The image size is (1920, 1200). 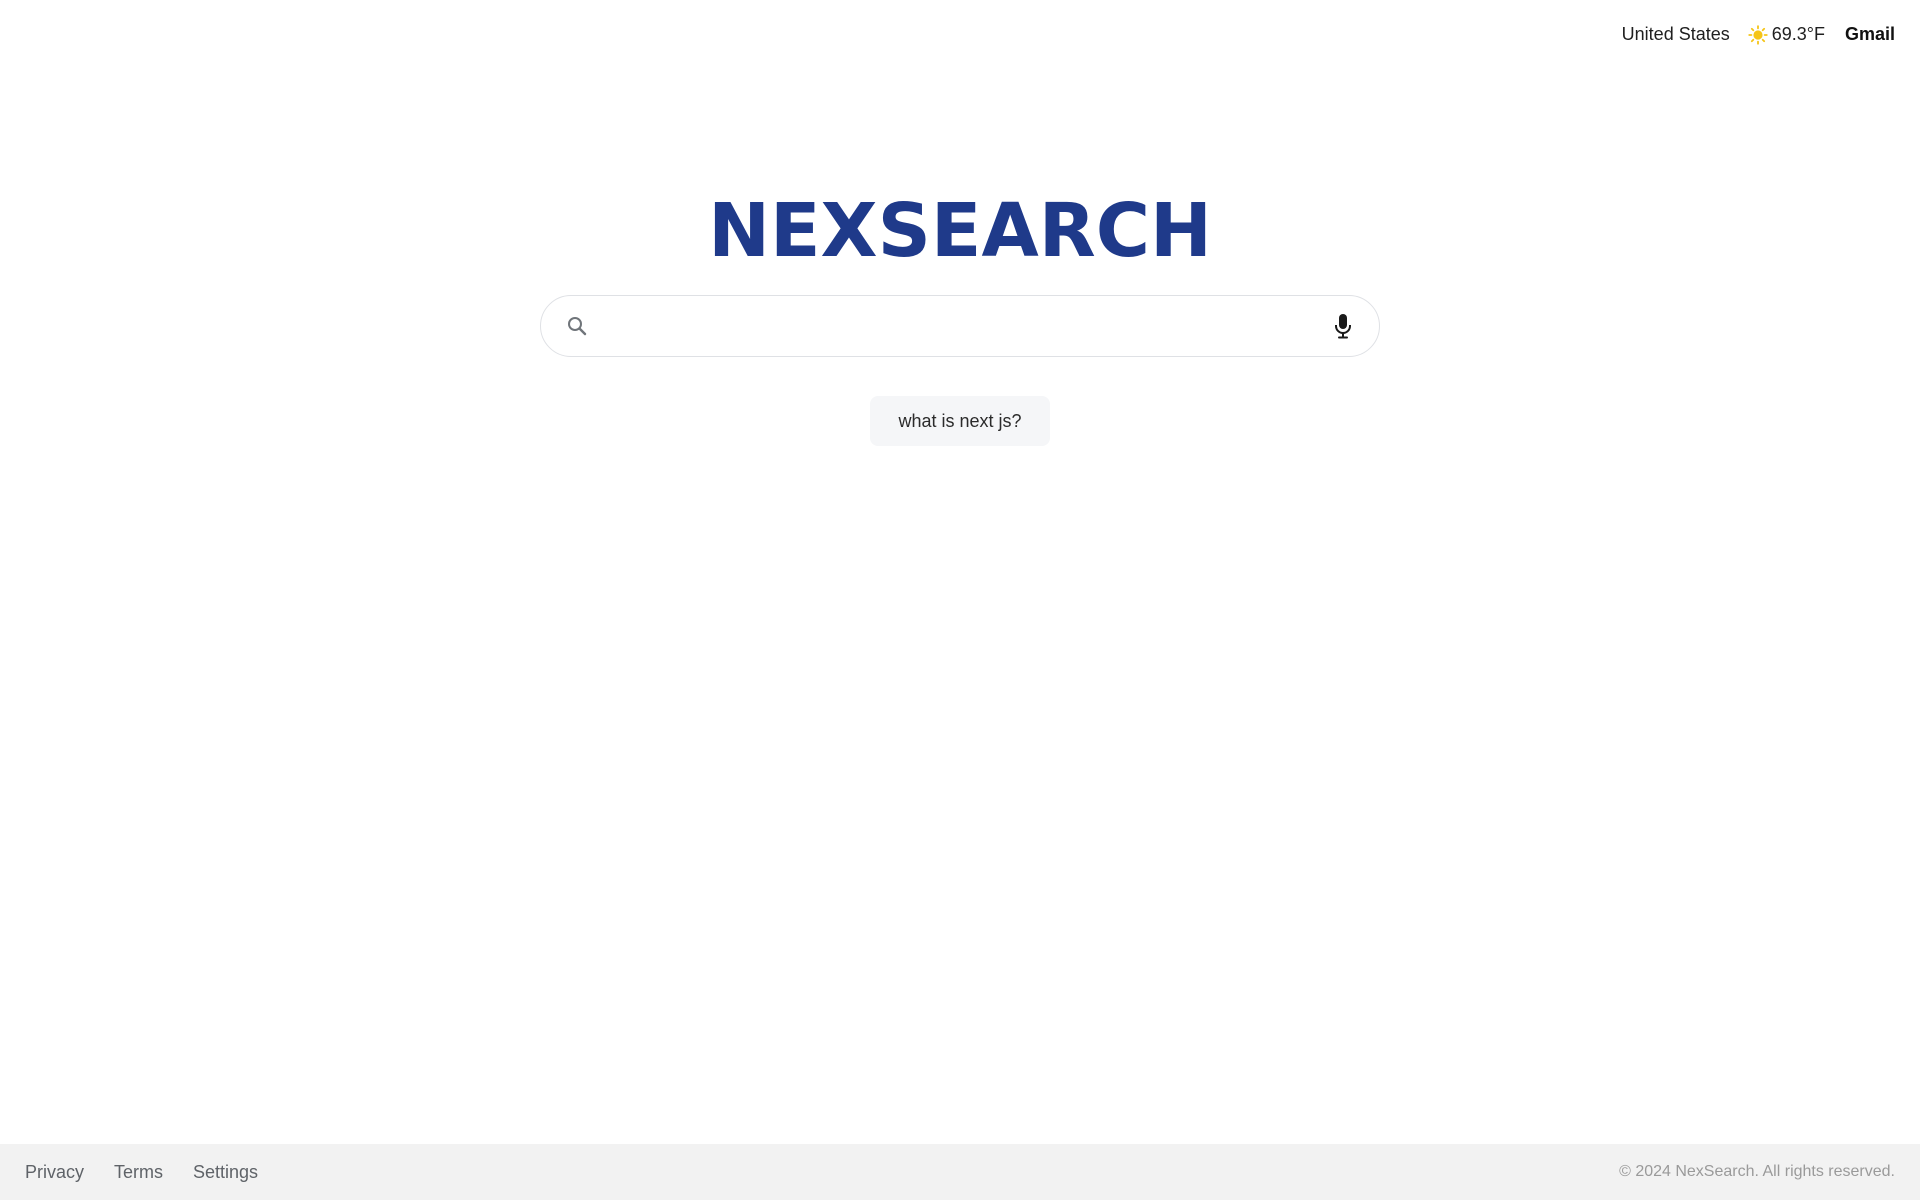 I want to click on gmail-link: Gmail, so click(x=1870, y=34).